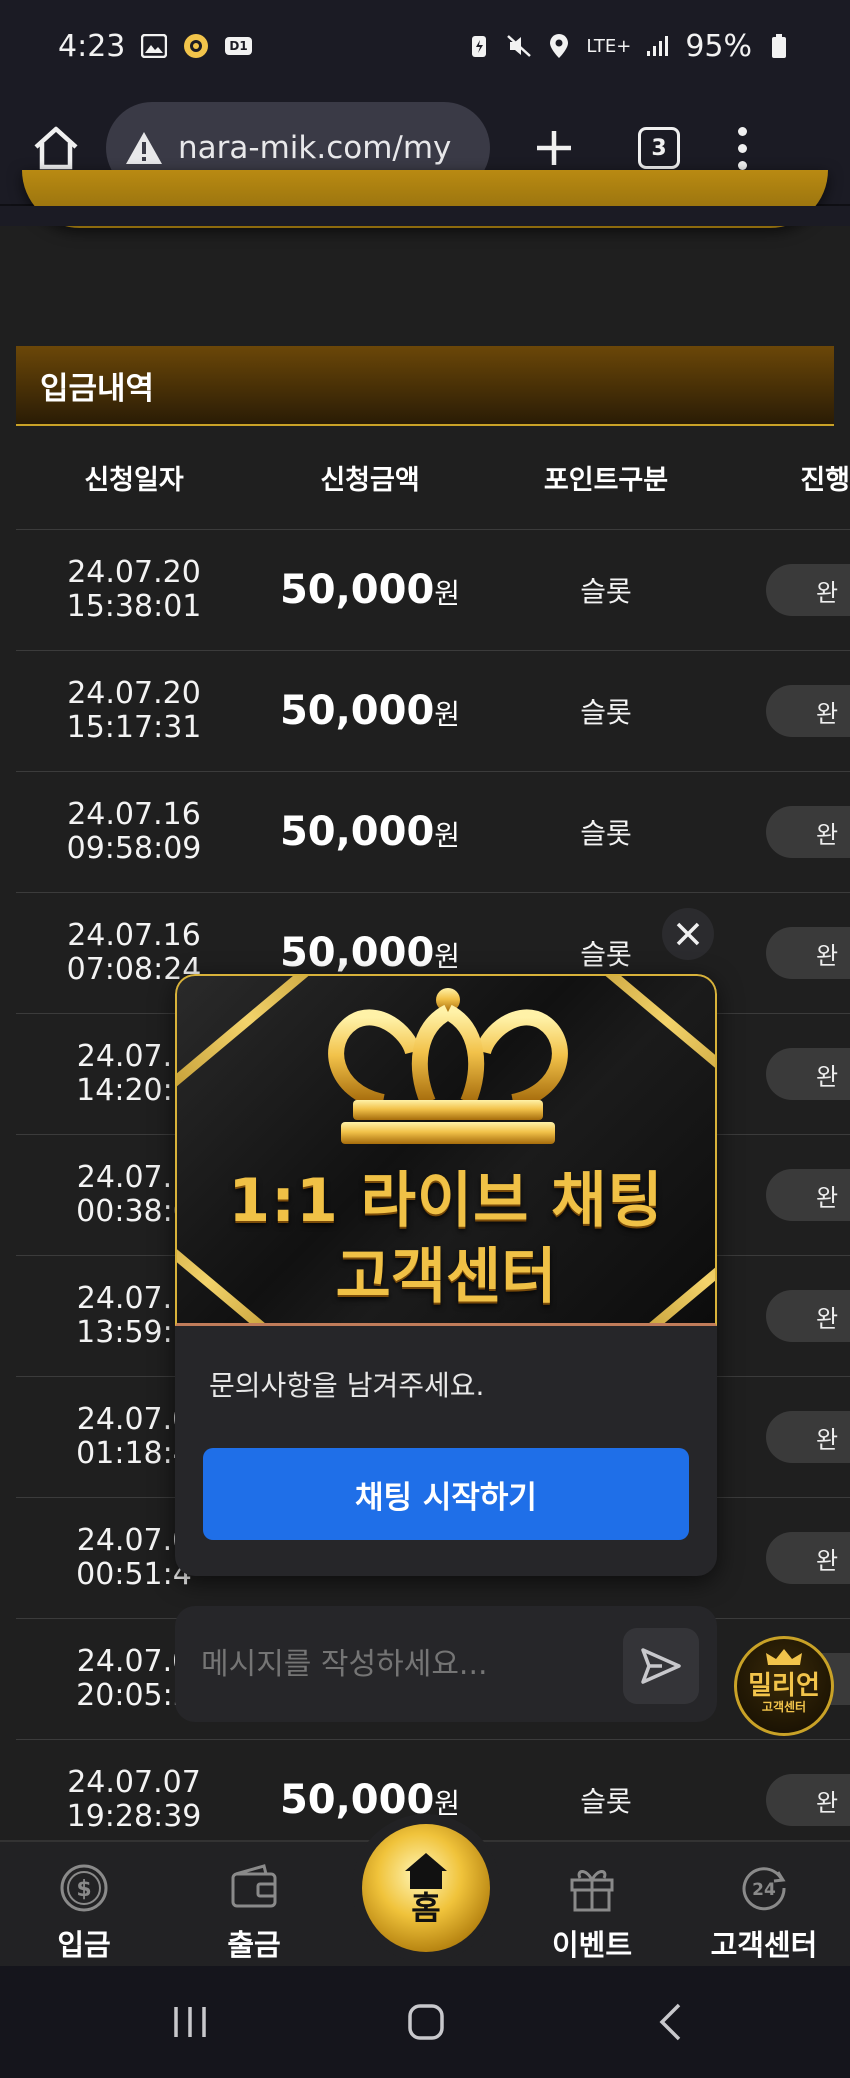 The image size is (850, 2078). I want to click on row-time: 15:17:31, so click(134, 727).